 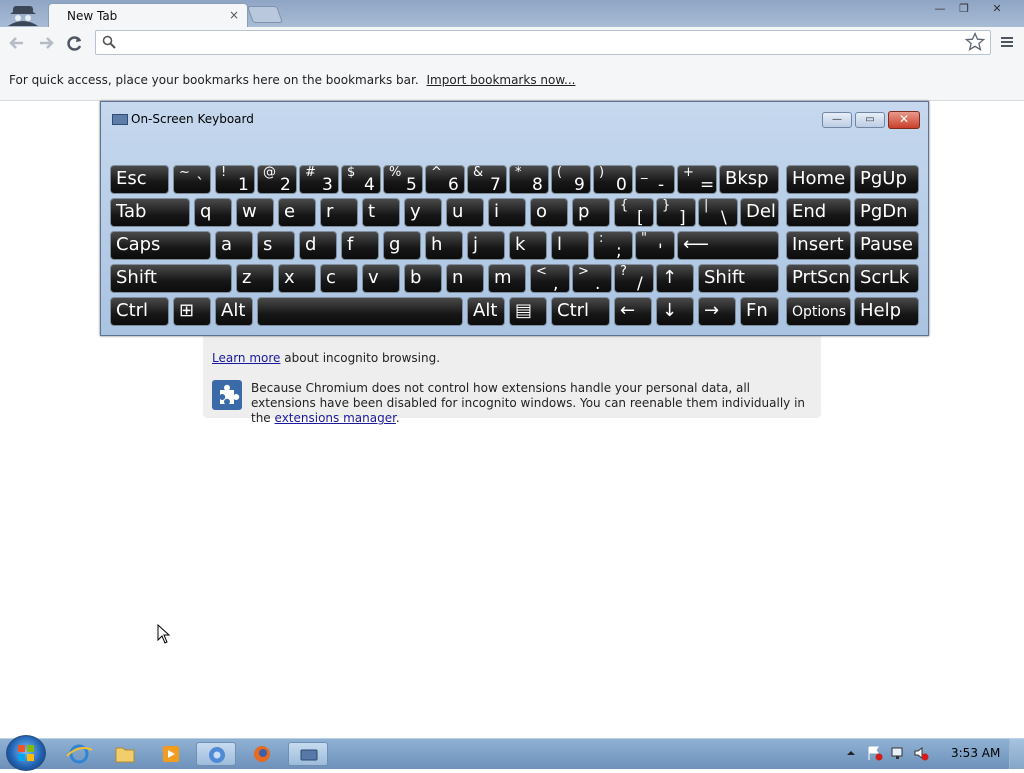 What do you see at coordinates (759, 311) in the screenshot?
I see `osk-key-fn-r4c10: Fn` at bounding box center [759, 311].